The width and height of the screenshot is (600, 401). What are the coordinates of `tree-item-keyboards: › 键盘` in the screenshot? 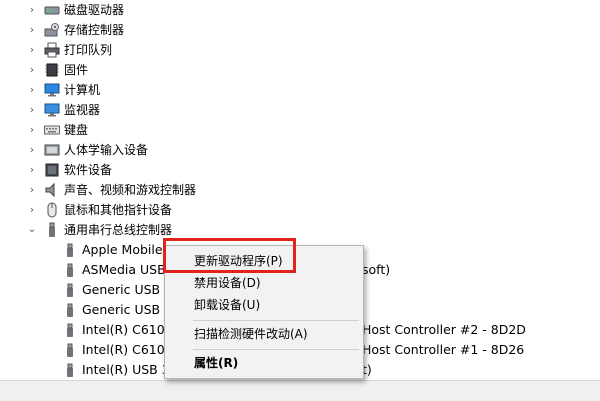 It's located at (150, 130).